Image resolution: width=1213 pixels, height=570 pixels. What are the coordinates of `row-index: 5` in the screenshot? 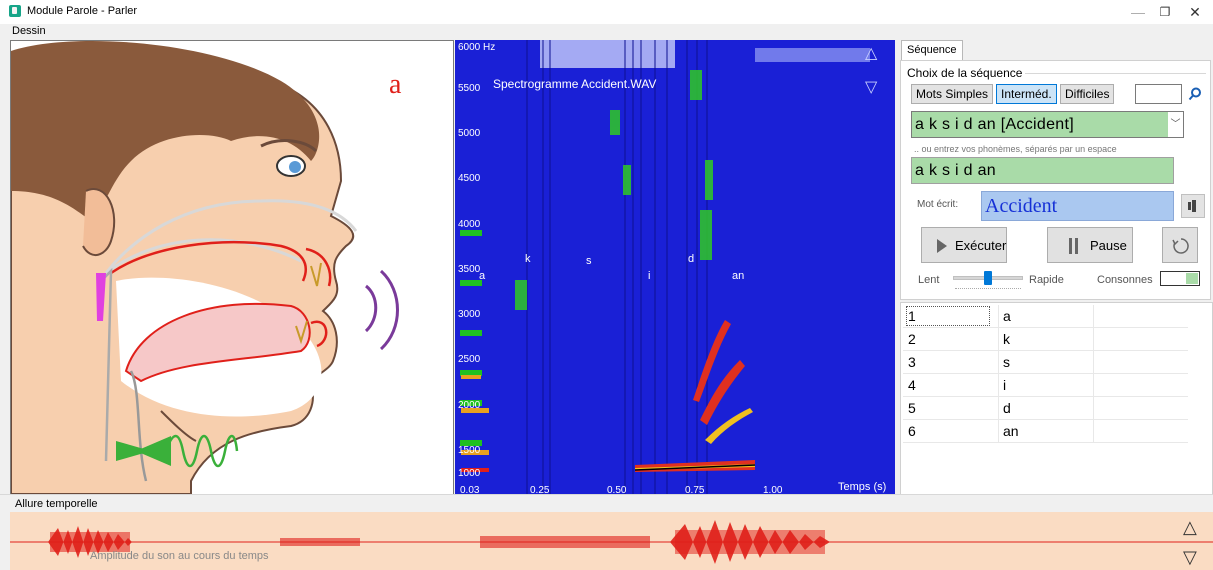 It's located at (912, 408).